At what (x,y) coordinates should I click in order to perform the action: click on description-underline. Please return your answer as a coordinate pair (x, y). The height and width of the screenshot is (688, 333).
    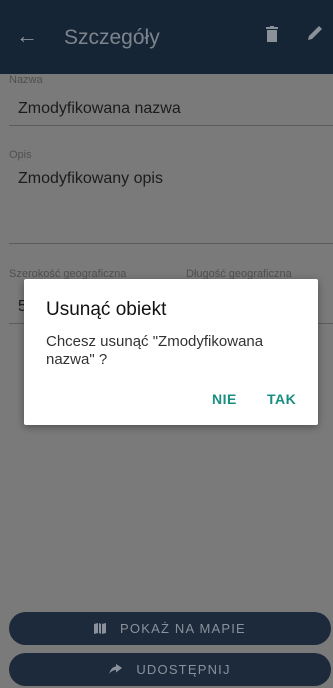
    Looking at the image, I should click on (171, 243).